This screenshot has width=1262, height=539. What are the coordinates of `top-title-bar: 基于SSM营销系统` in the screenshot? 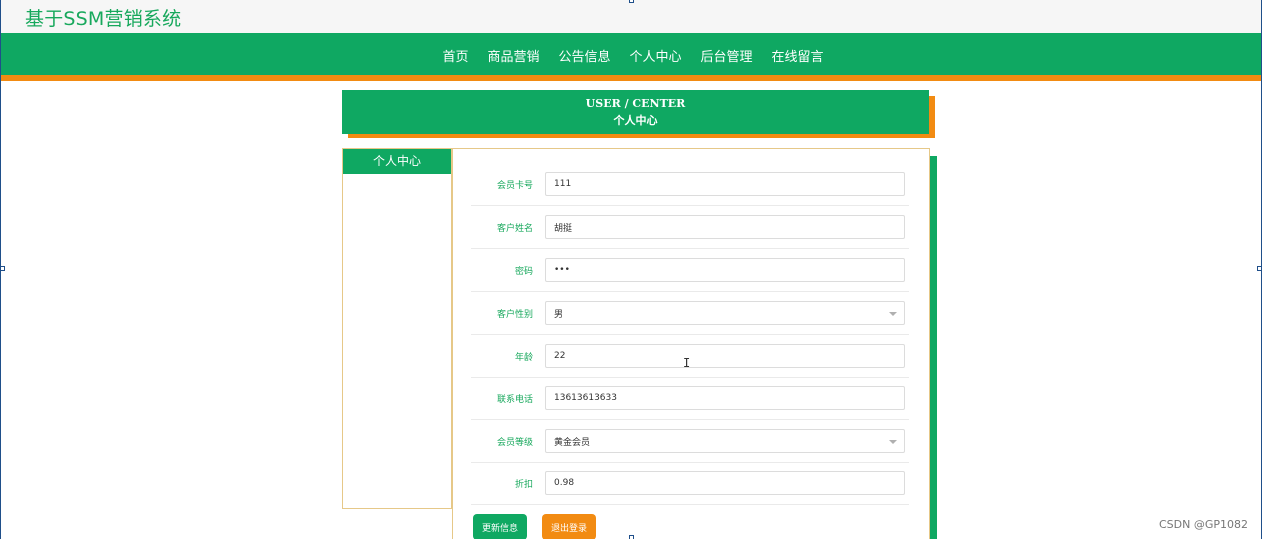 It's located at (631, 16).